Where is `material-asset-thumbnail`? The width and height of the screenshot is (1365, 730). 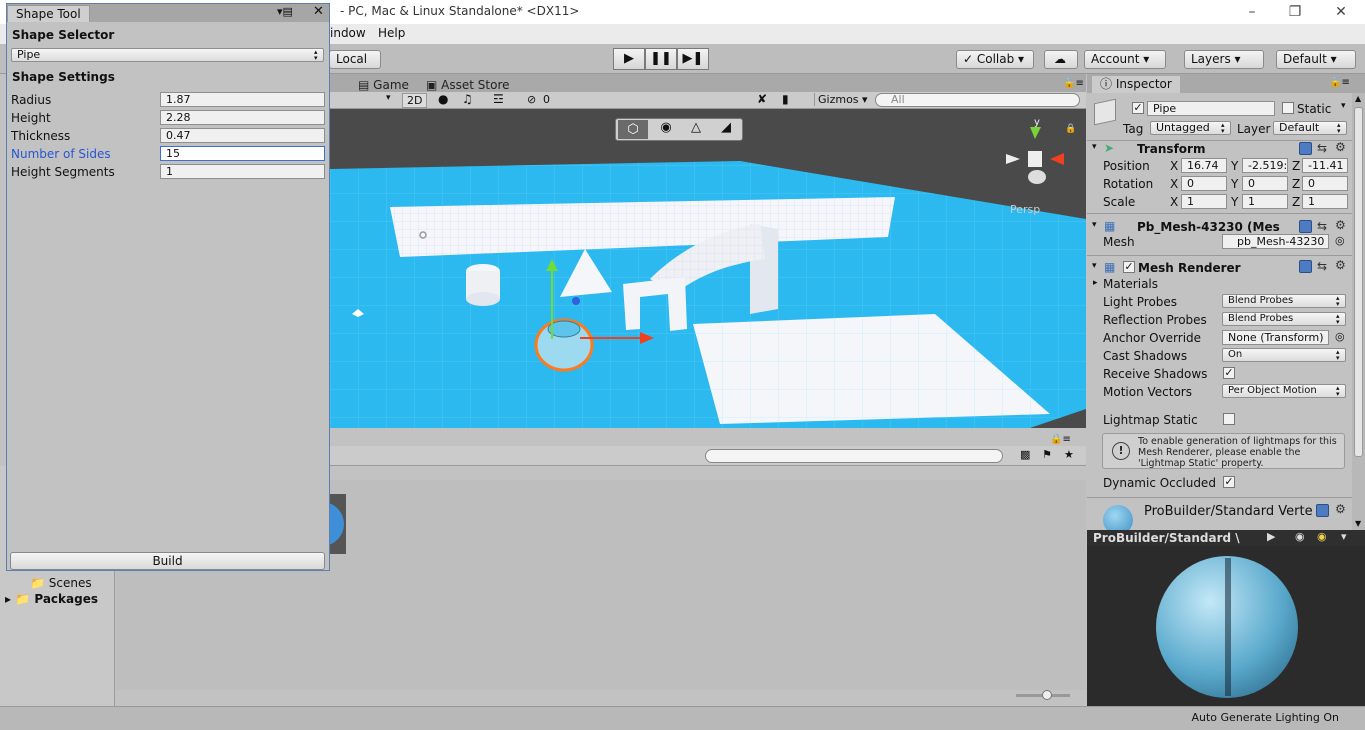
material-asset-thumbnail is located at coordinates (338, 524).